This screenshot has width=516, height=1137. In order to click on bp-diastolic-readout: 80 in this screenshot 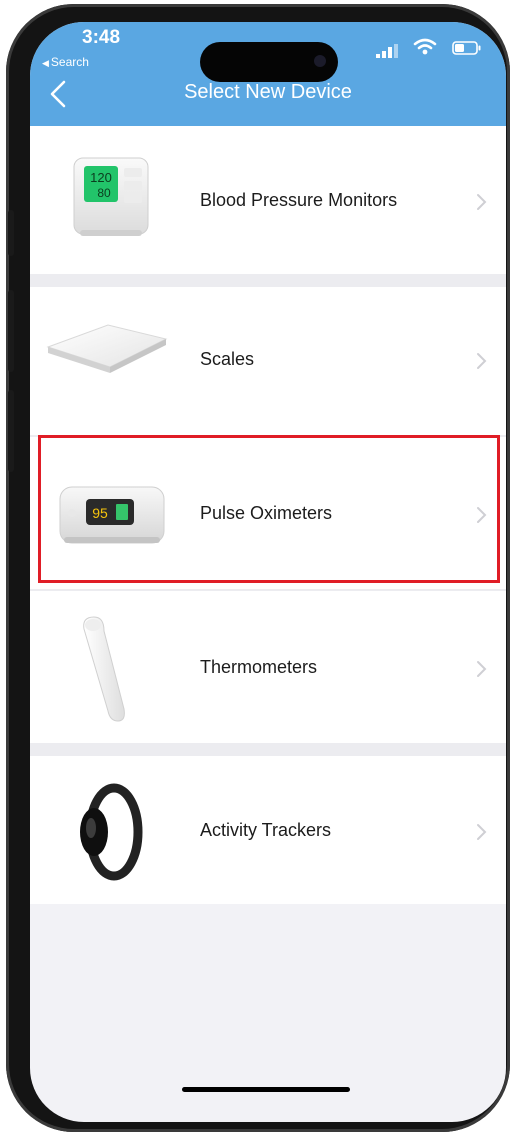, I will do `click(104, 193)`.